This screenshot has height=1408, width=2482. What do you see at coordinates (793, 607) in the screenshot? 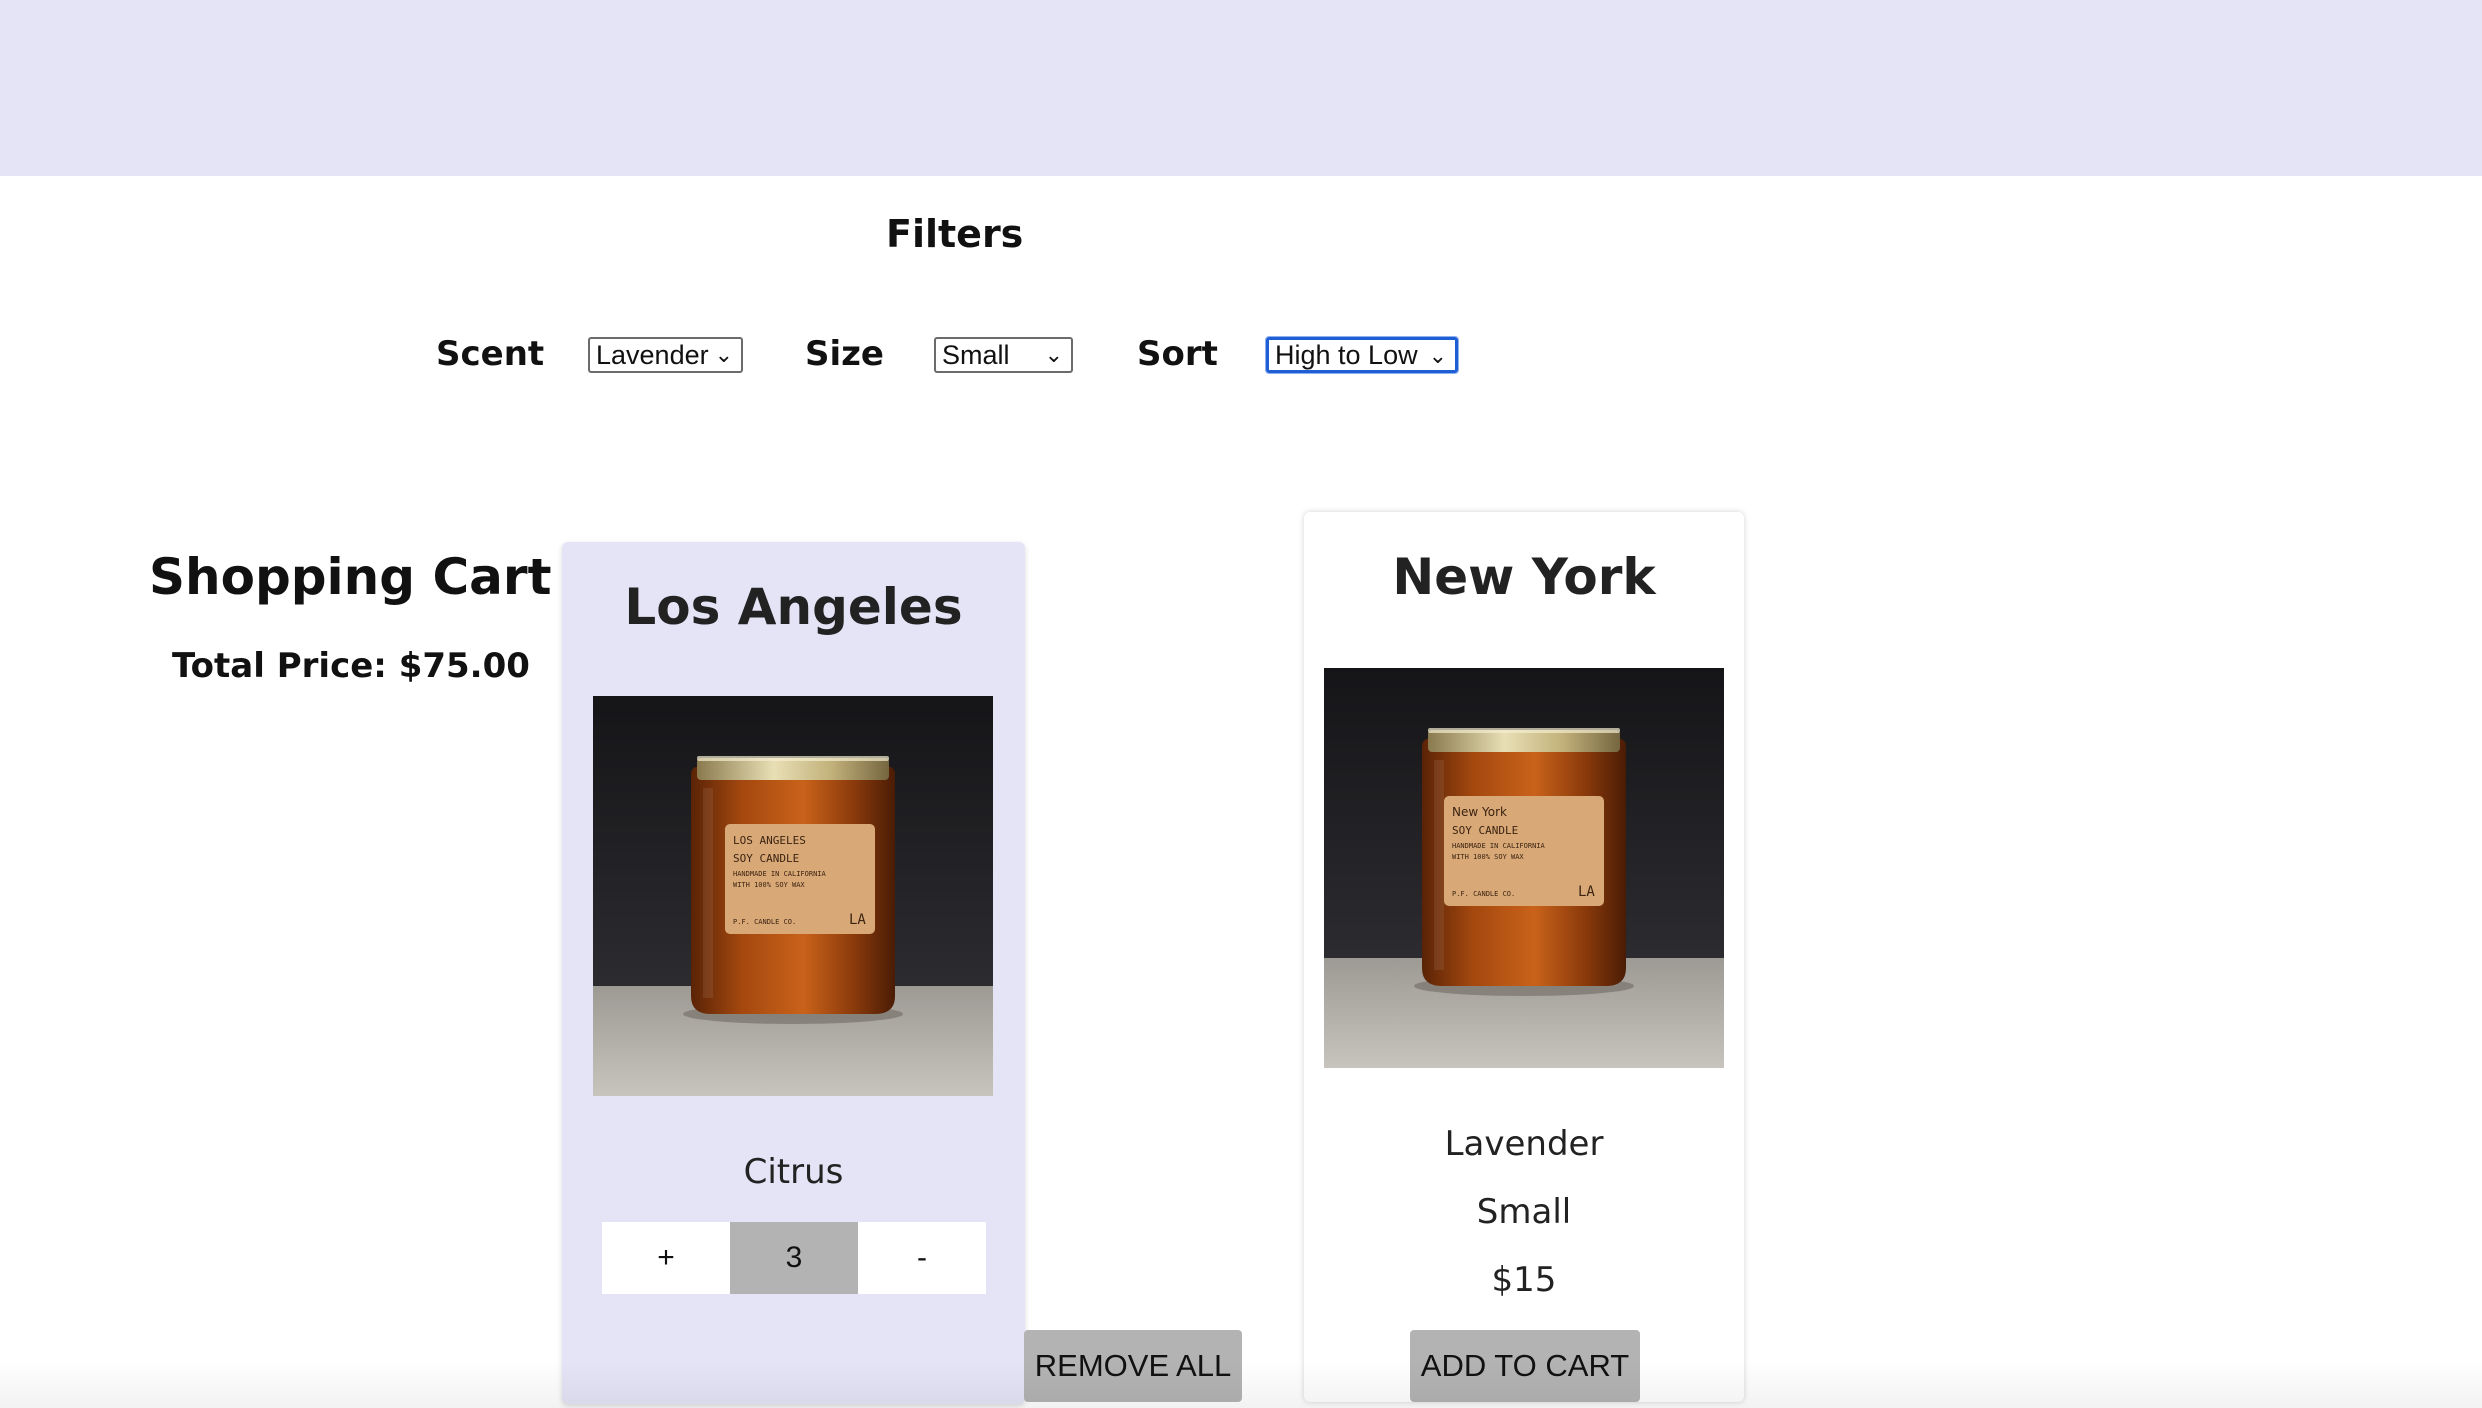
I see `cart-item-name: Los Angeles` at bounding box center [793, 607].